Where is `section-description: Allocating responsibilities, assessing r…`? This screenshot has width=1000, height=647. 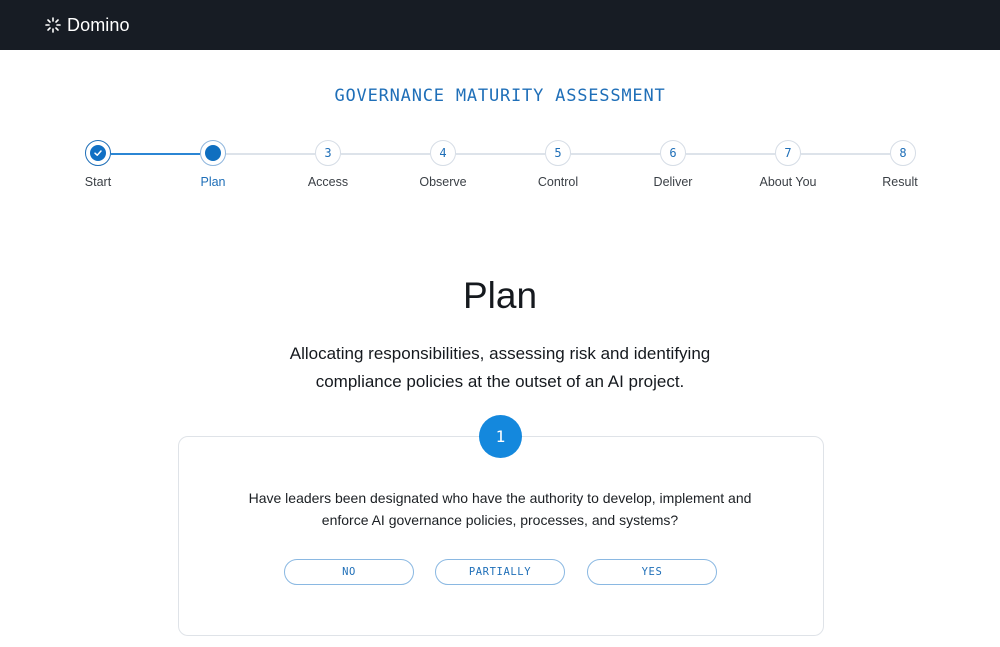
section-description: Allocating responsibilities, assessing r… is located at coordinates (500, 367).